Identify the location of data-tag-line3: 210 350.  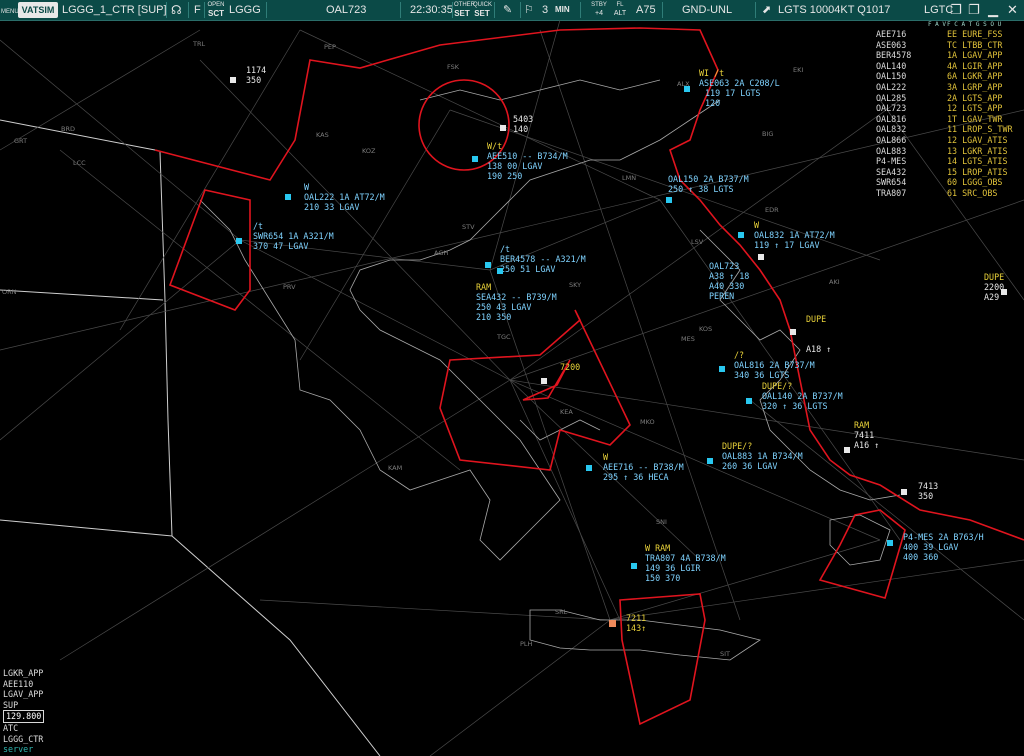
(493, 317).